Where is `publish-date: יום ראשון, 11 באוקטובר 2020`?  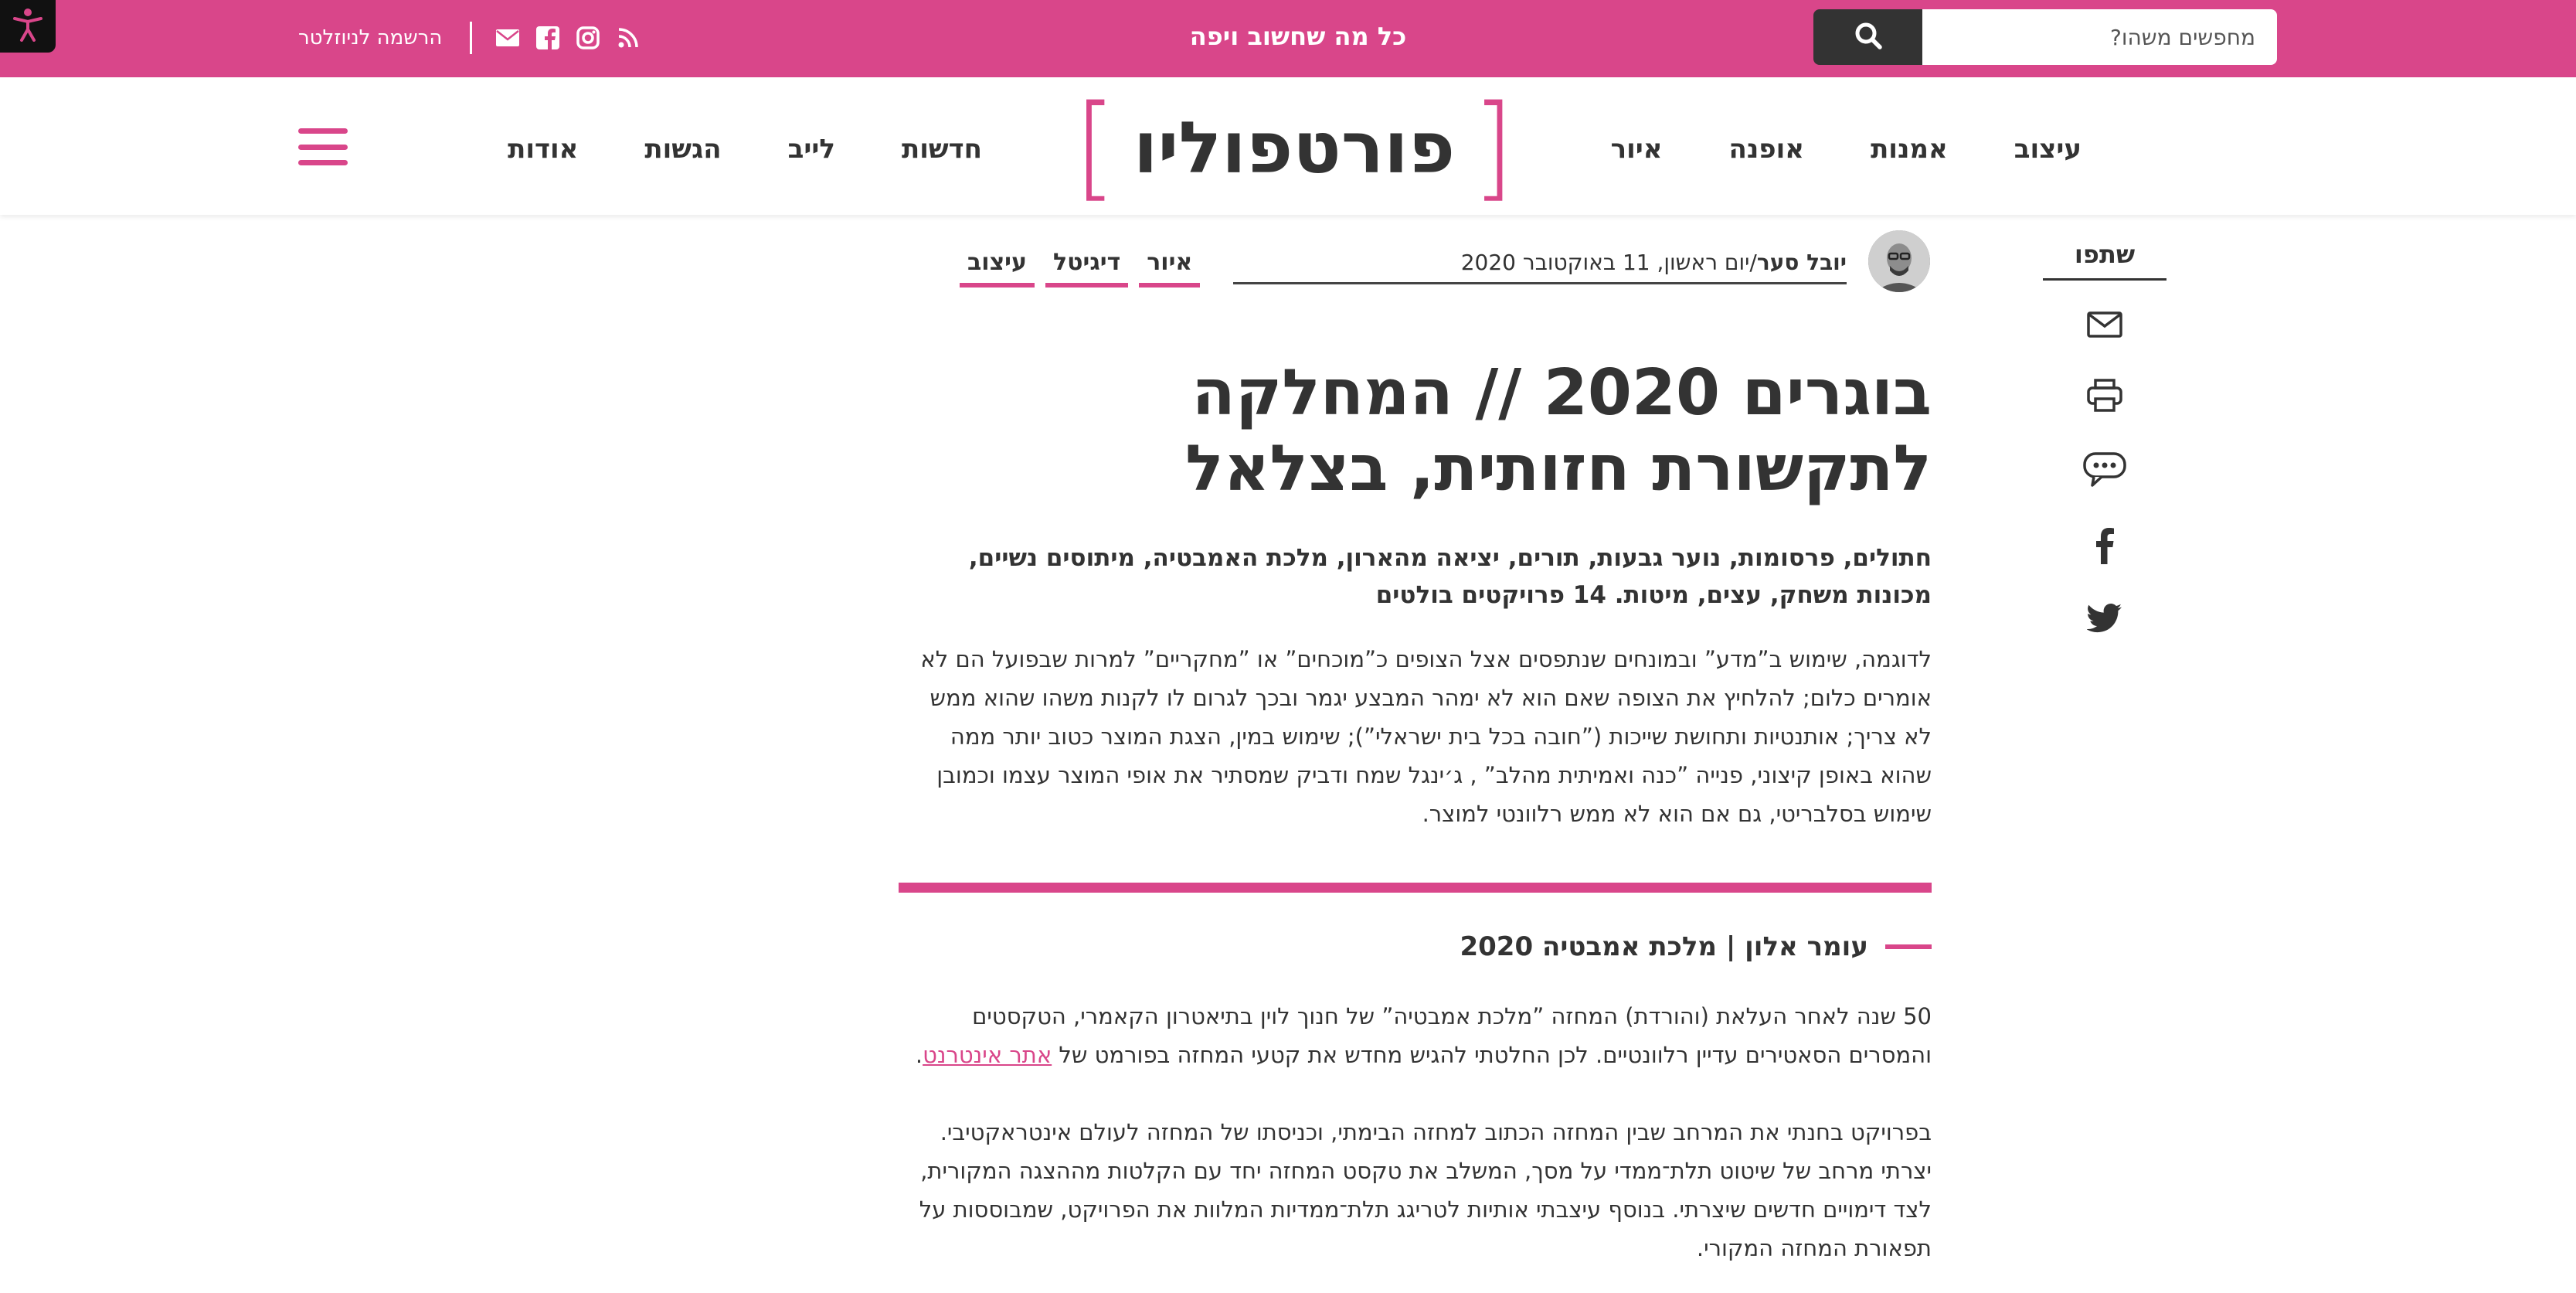 publish-date: יום ראשון, 11 באוקטובר 2020 is located at coordinates (1605, 262).